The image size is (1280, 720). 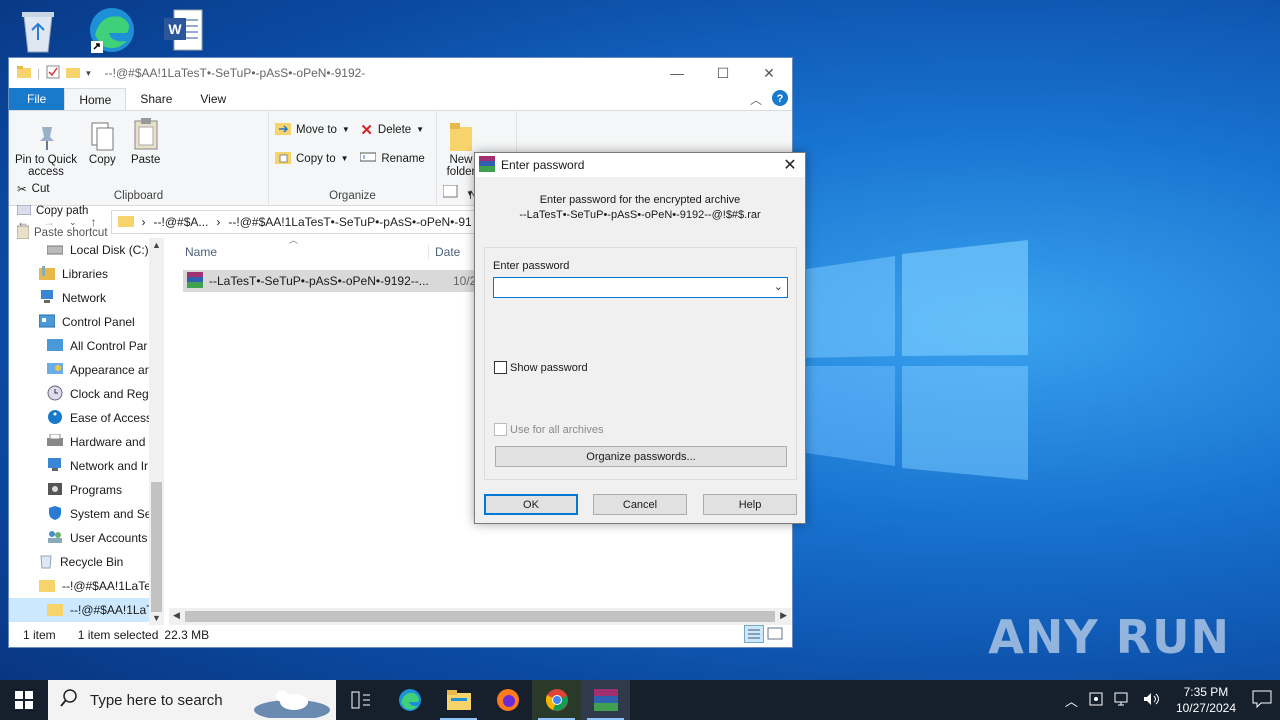 What do you see at coordinates (1262, 700) in the screenshot?
I see `notification-icon` at bounding box center [1262, 700].